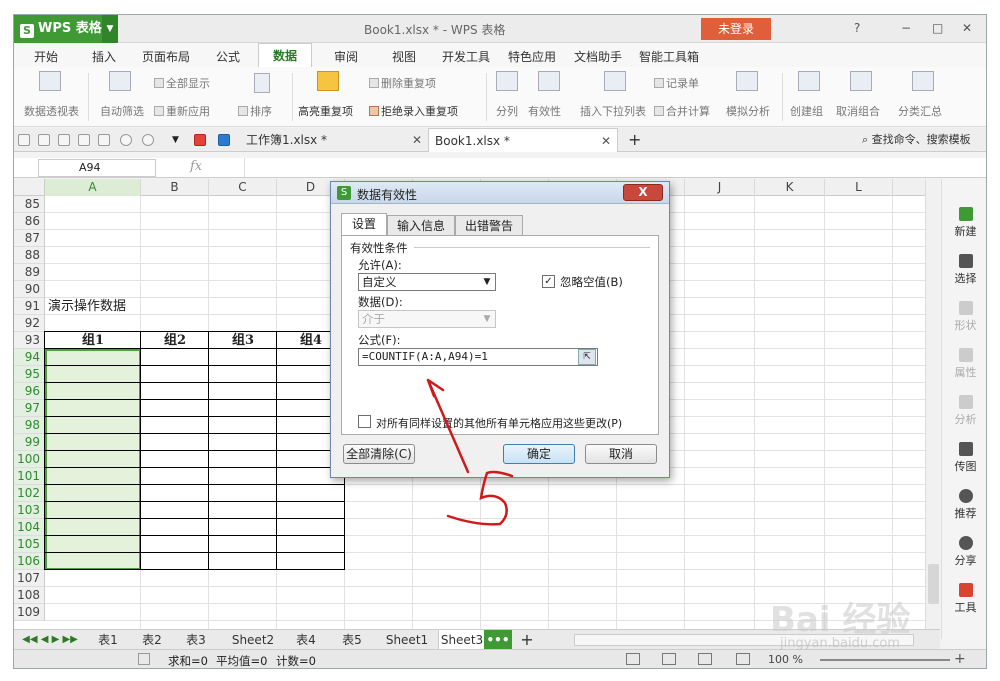  What do you see at coordinates (448, 426) in the screenshot?
I see `annotation-arrow` at bounding box center [448, 426].